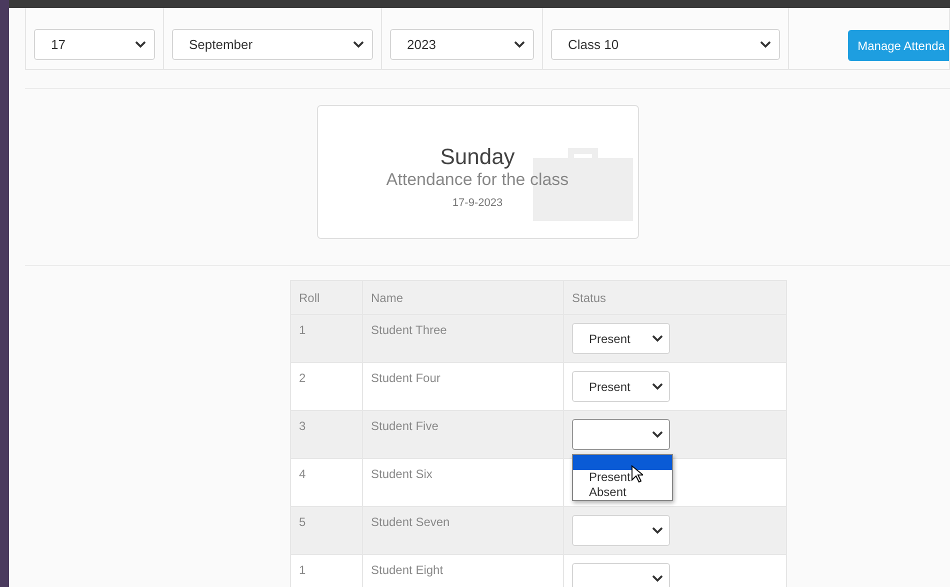 The image size is (950, 587). I want to click on table-cell: Student Four, so click(463, 386).